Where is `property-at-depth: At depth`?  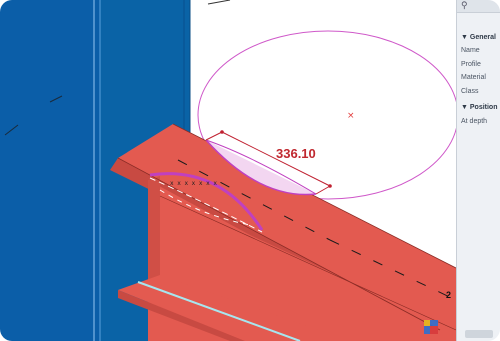
property-at-depth: At depth is located at coordinates (474, 121).